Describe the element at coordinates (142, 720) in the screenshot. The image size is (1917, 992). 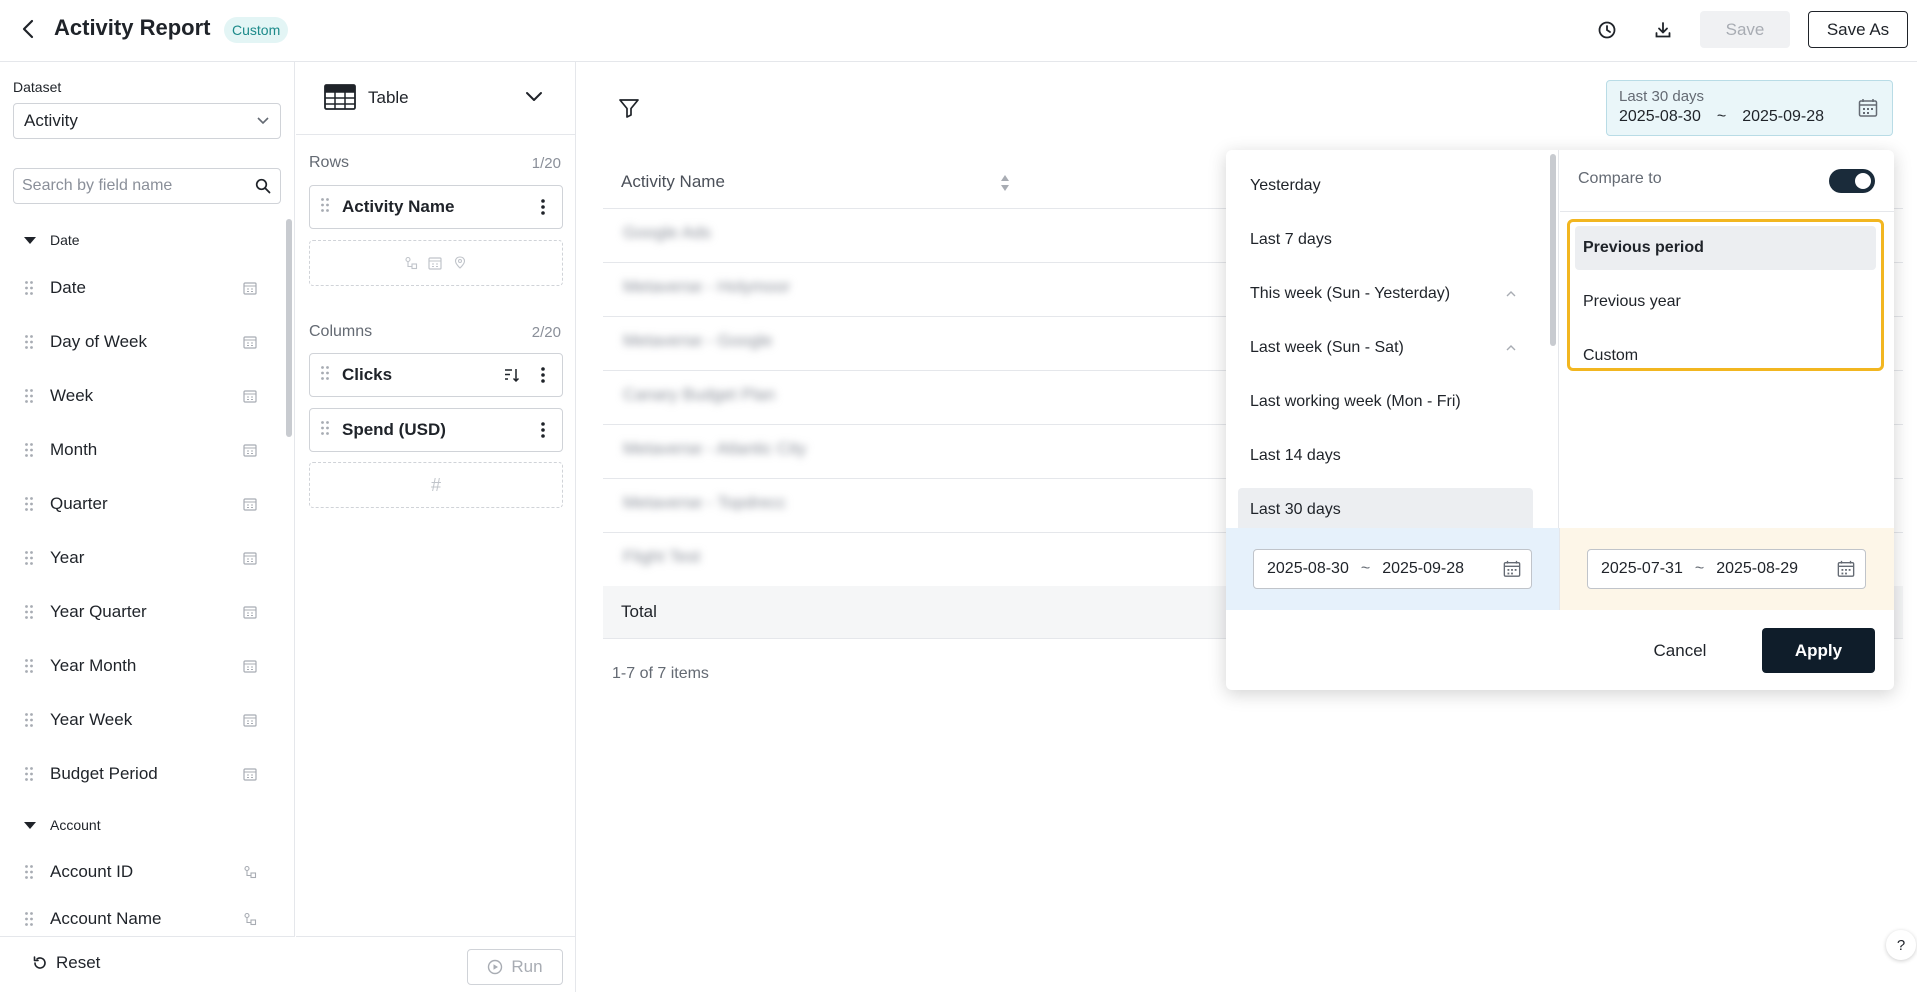
I see `field-item: Year Week` at that location.